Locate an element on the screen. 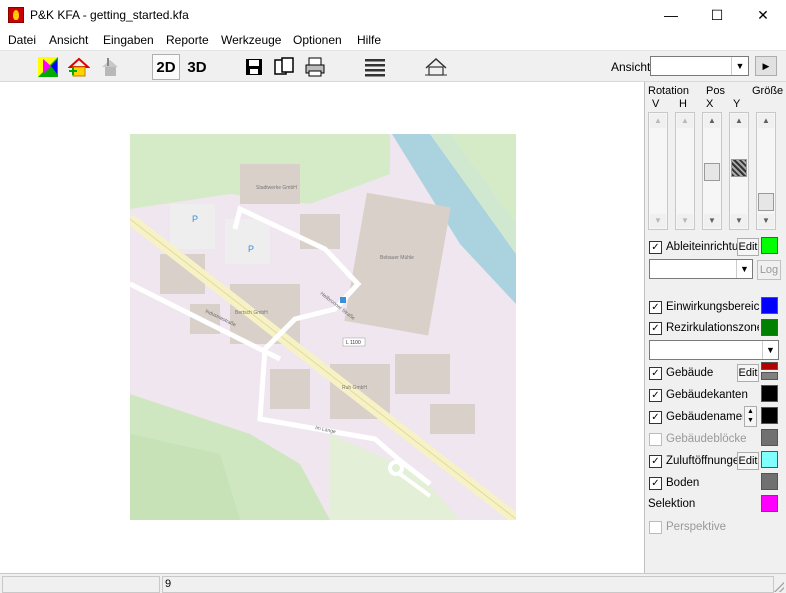 The image size is (786, 593). zuluft-checkbox: ✓ is located at coordinates (655, 461).